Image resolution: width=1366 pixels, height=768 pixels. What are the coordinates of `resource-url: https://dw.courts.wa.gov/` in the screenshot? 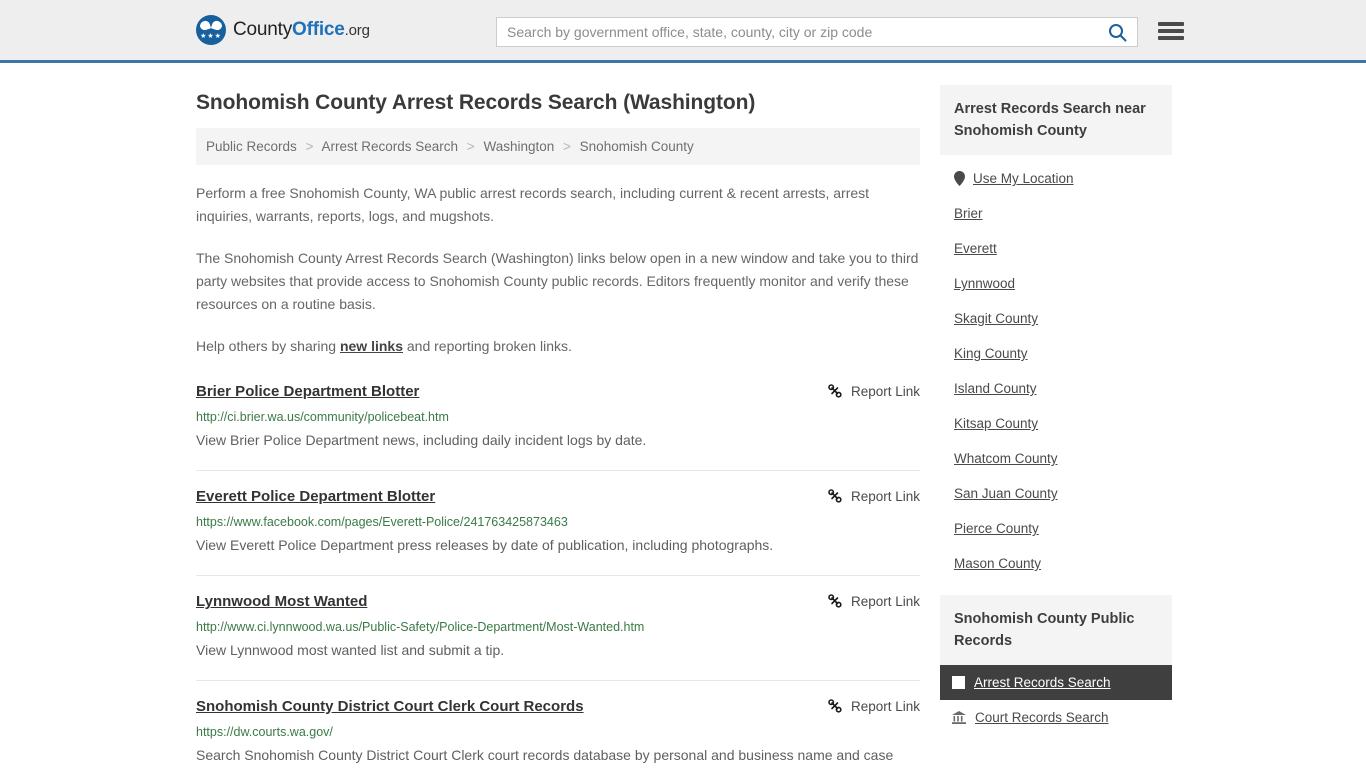 It's located at (264, 732).